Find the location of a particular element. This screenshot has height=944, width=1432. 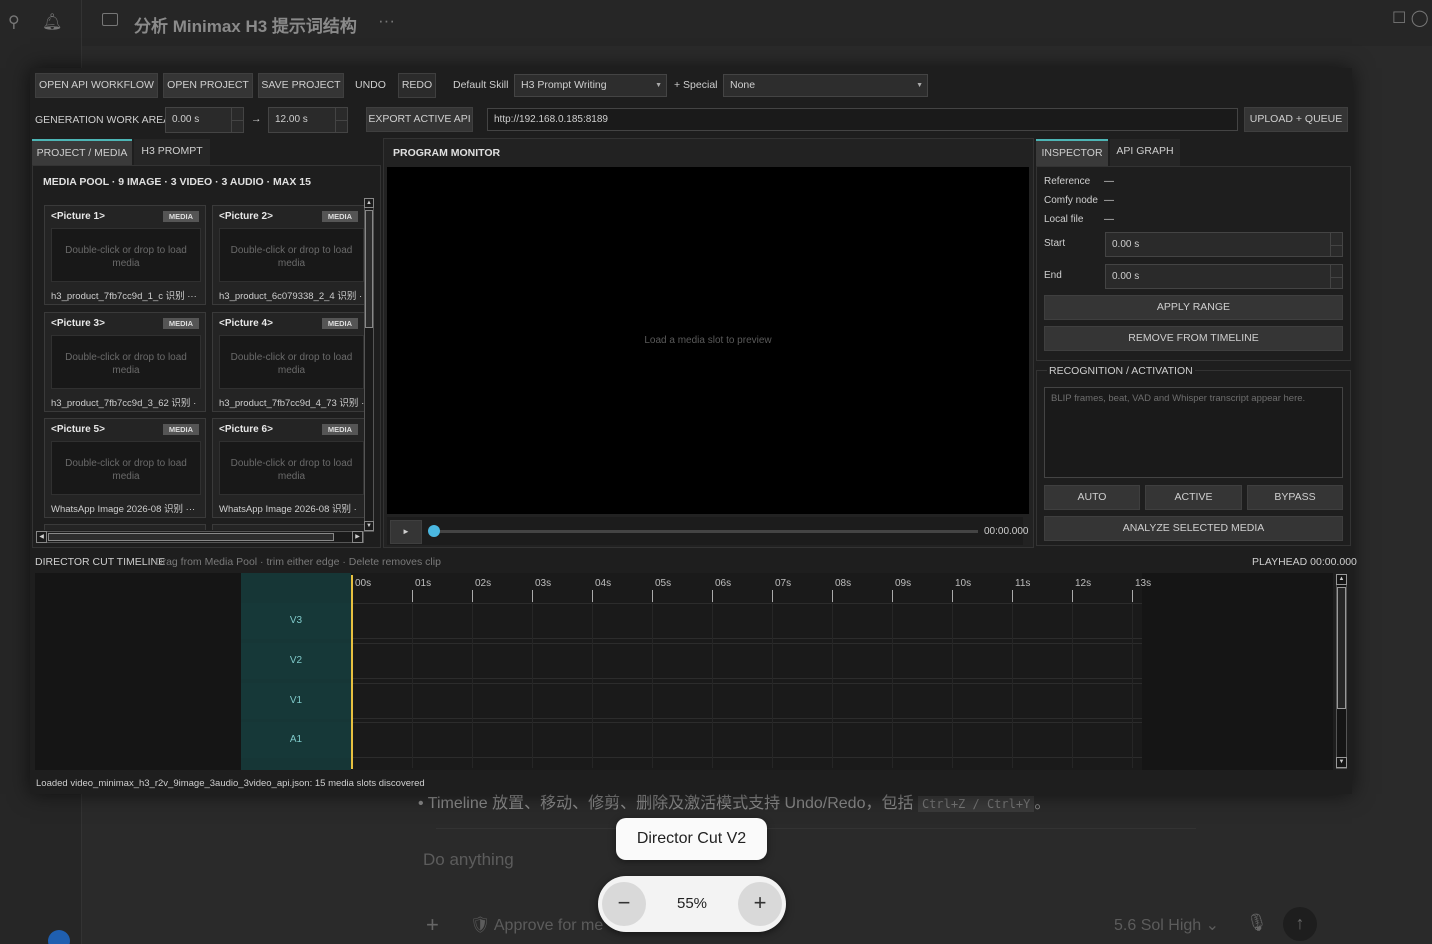

track-header-v2: V2 is located at coordinates (296, 661).